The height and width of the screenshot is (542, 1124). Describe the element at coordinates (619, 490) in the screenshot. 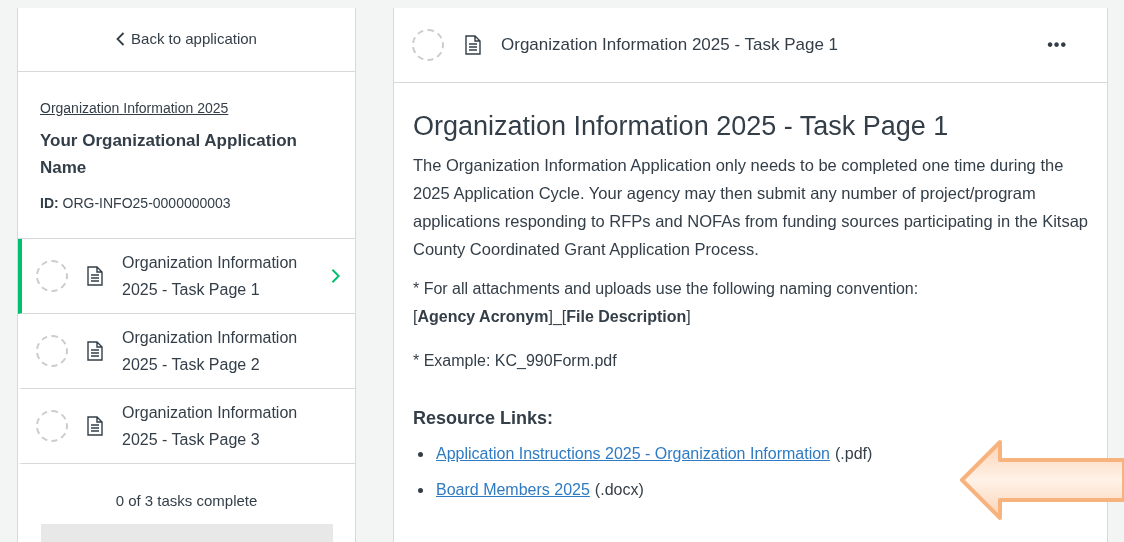

I see `file-type-text: (.docx)` at that location.